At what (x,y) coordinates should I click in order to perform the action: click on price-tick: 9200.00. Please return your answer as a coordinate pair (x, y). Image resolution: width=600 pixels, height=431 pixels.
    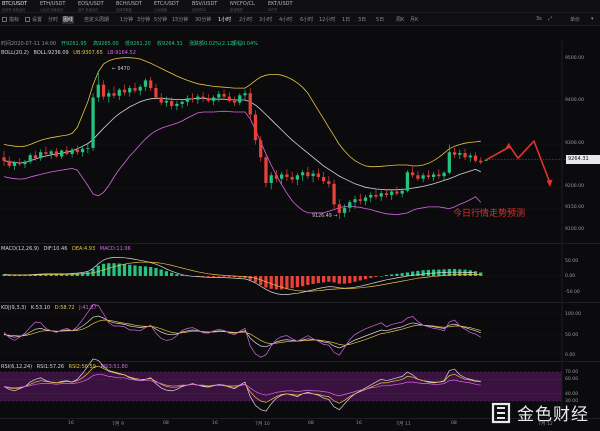
    Looking at the image, I should click on (574, 186).